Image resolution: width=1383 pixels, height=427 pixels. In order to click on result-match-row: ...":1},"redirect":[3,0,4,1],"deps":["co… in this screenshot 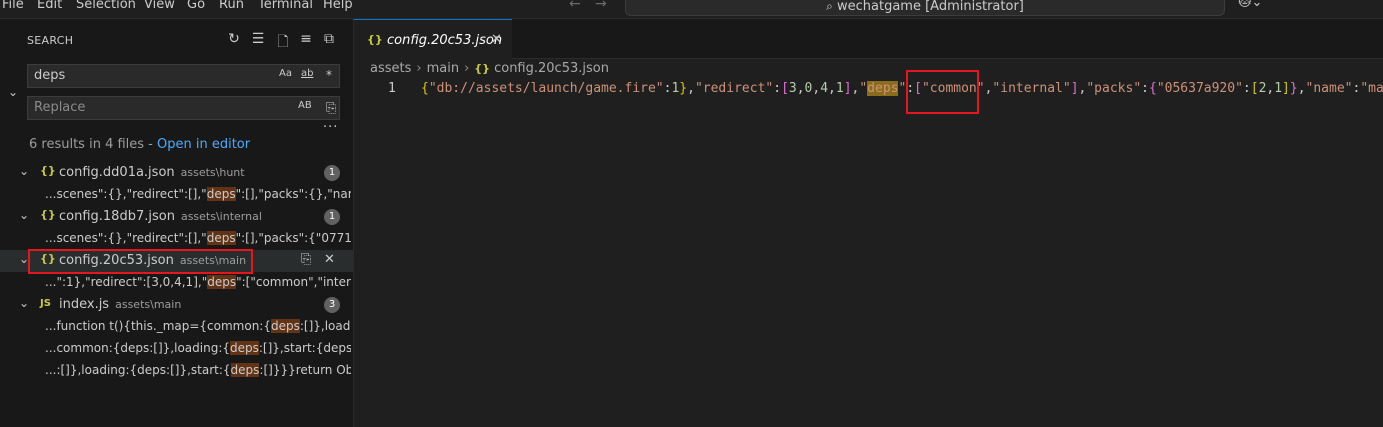, I will do `click(176, 283)`.